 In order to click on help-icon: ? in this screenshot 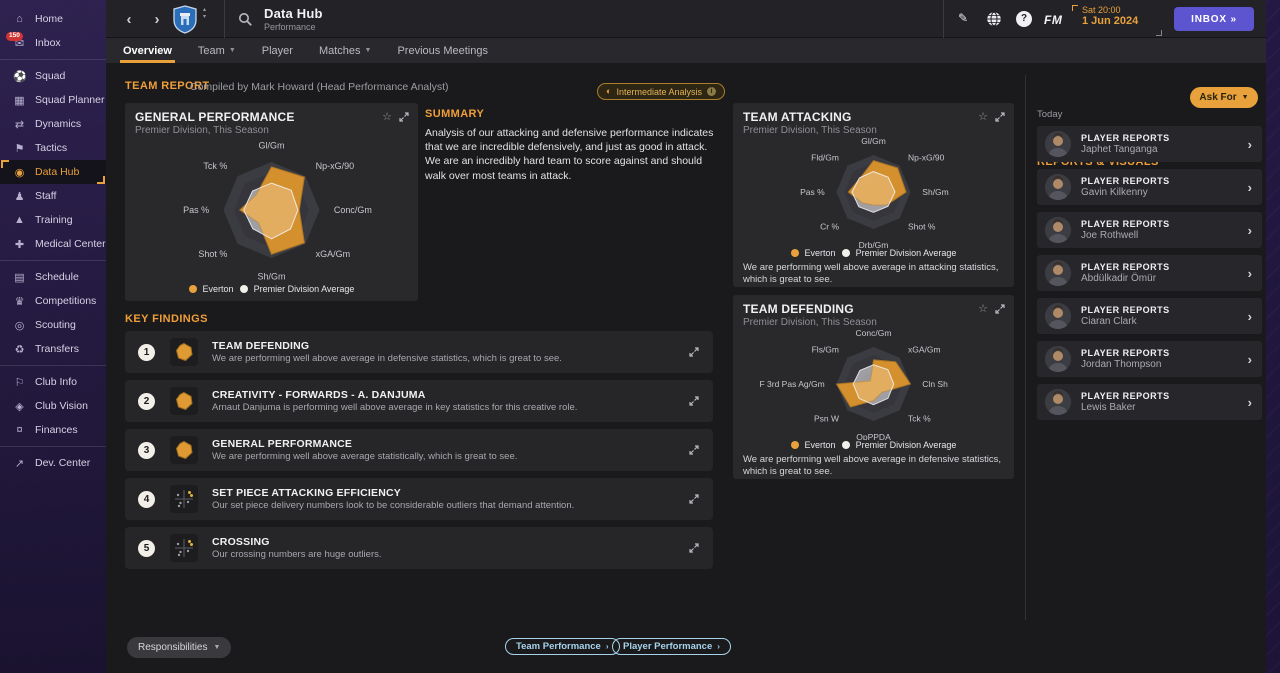, I will do `click(1024, 19)`.